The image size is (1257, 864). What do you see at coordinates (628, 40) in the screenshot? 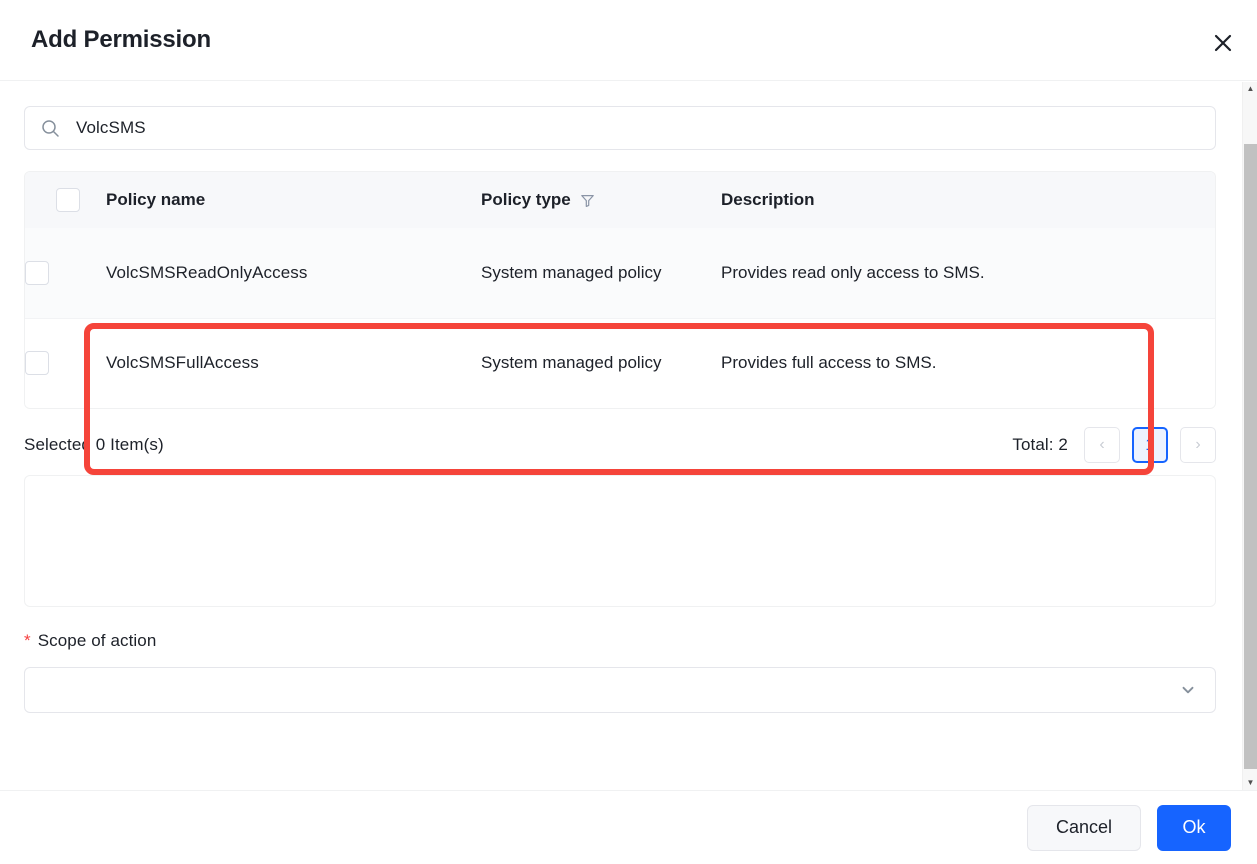
I see `dialog-header: Add Permission` at bounding box center [628, 40].